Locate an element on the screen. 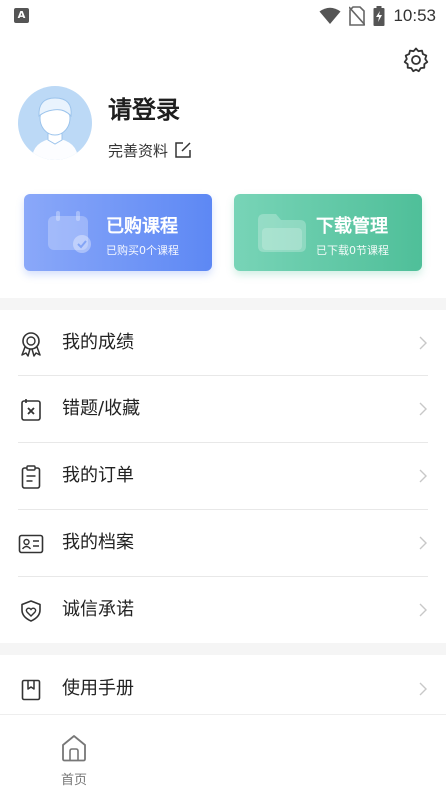 The image size is (446, 794). battery-charging-icon is located at coordinates (379, 16).